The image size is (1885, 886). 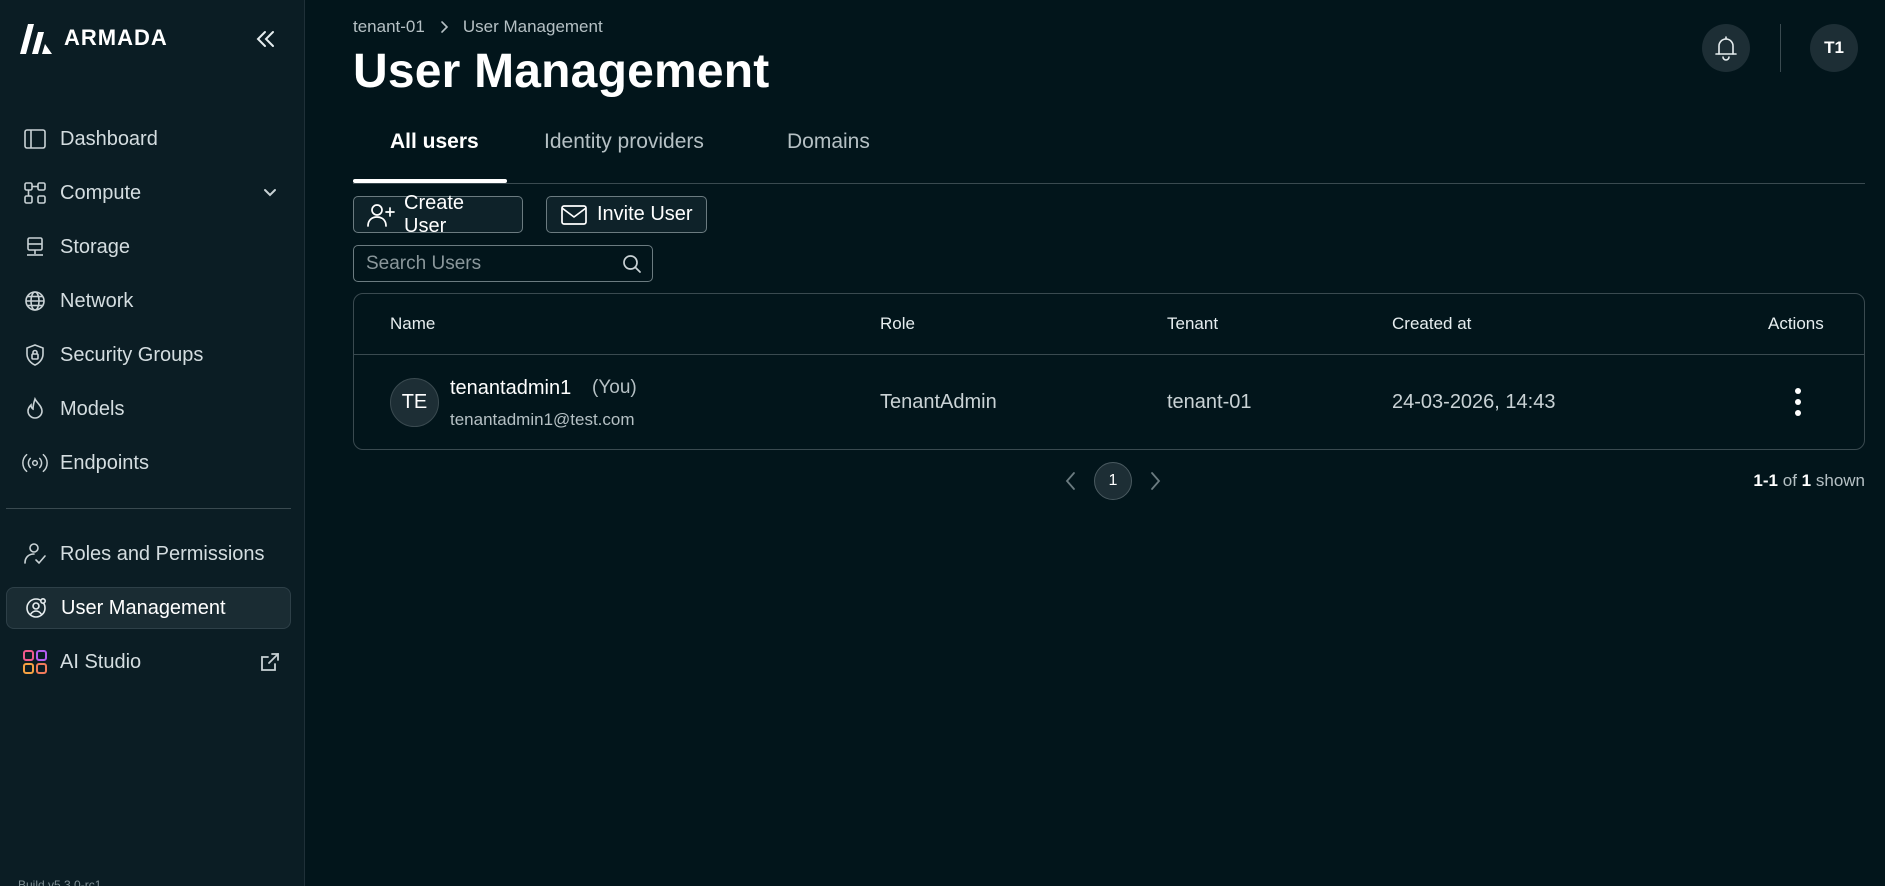 What do you see at coordinates (36, 608) in the screenshot?
I see `user-gear-icon` at bounding box center [36, 608].